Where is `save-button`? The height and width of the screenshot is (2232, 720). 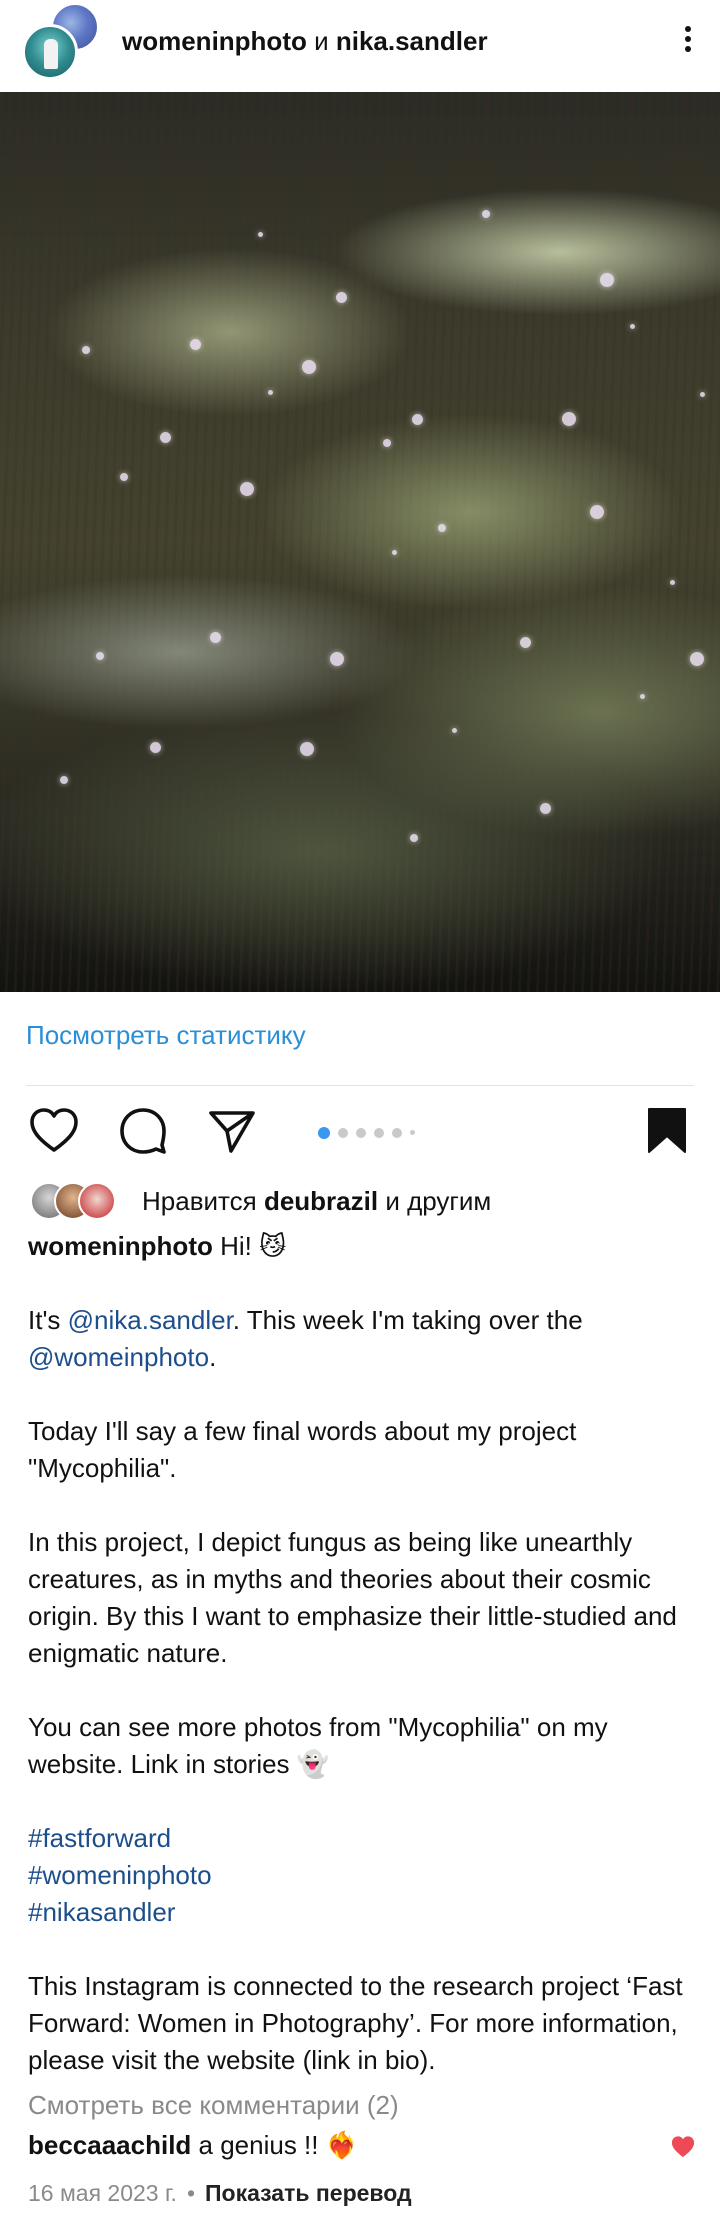
save-button is located at coordinates (667, 1131).